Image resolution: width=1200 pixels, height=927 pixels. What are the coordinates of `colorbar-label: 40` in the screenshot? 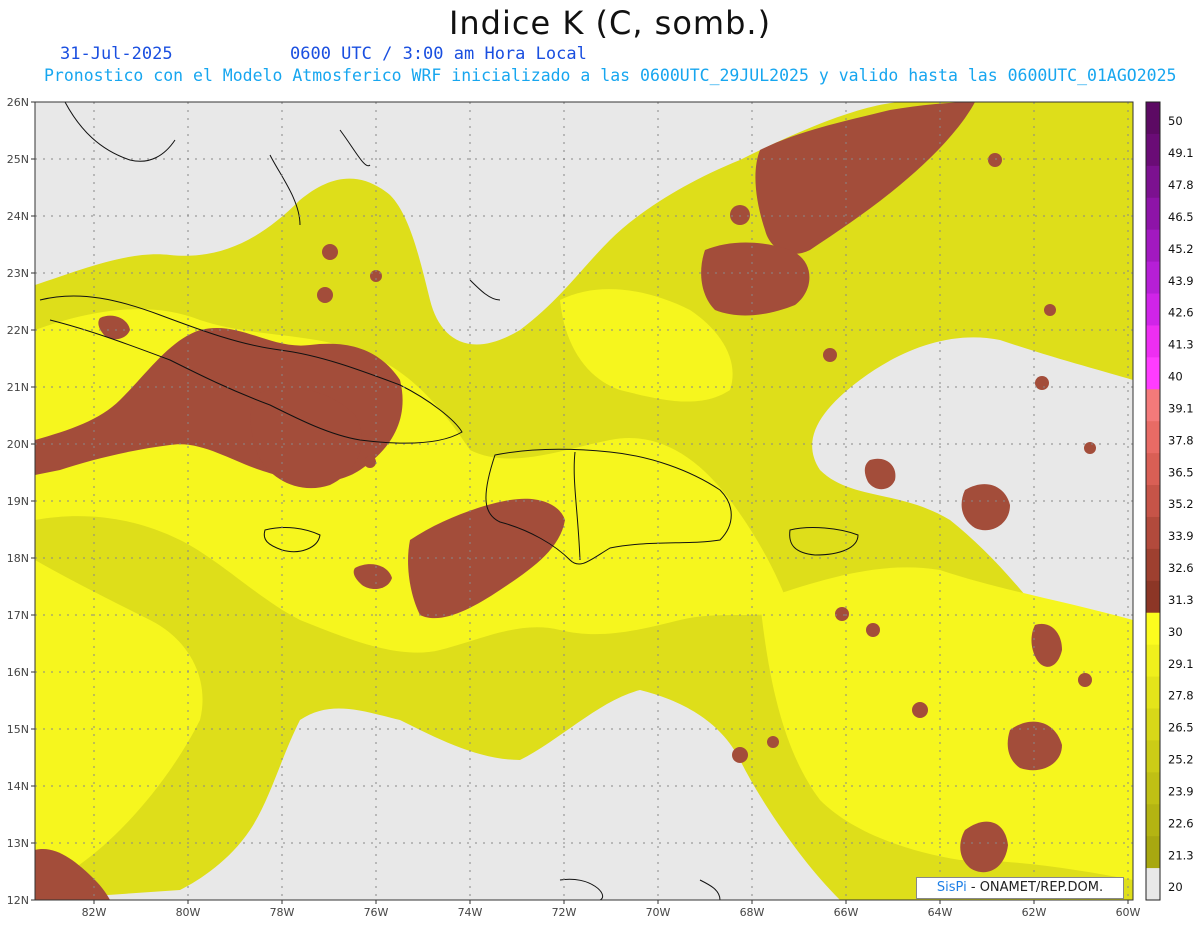 It's located at (1175, 377).